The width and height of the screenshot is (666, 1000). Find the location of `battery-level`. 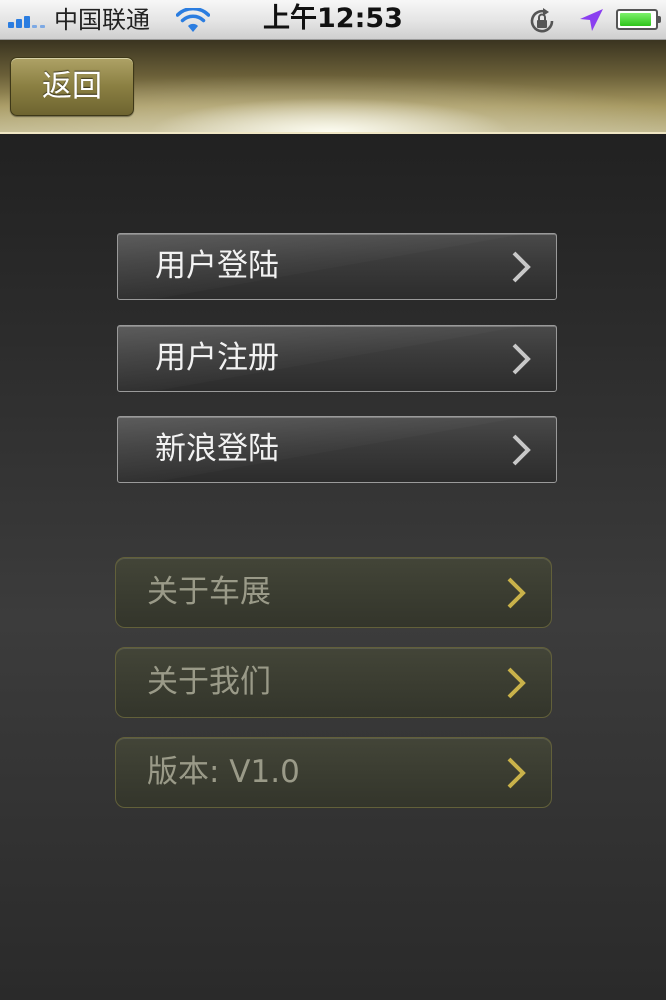

battery-level is located at coordinates (635, 19).